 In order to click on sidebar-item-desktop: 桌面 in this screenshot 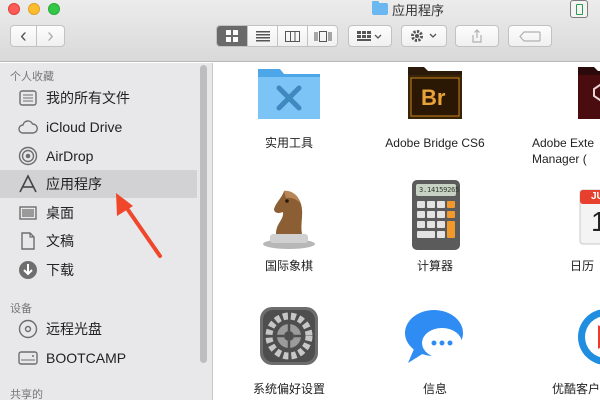, I will do `click(98, 213)`.